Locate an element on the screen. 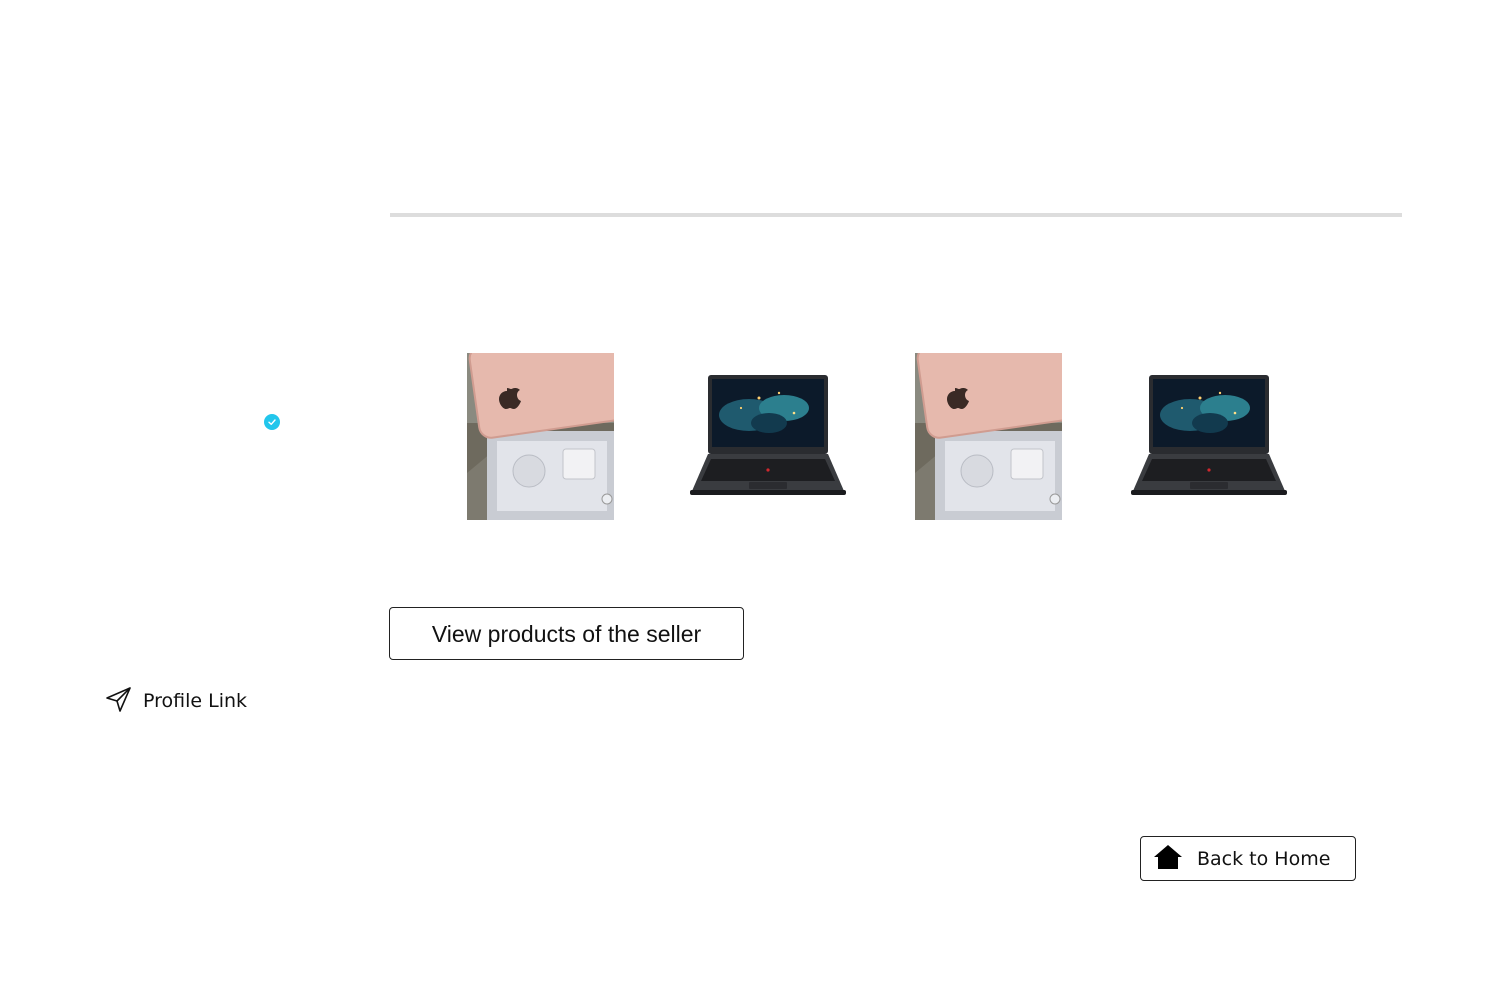 The height and width of the screenshot is (982, 1512). section-divider is located at coordinates (896, 215).